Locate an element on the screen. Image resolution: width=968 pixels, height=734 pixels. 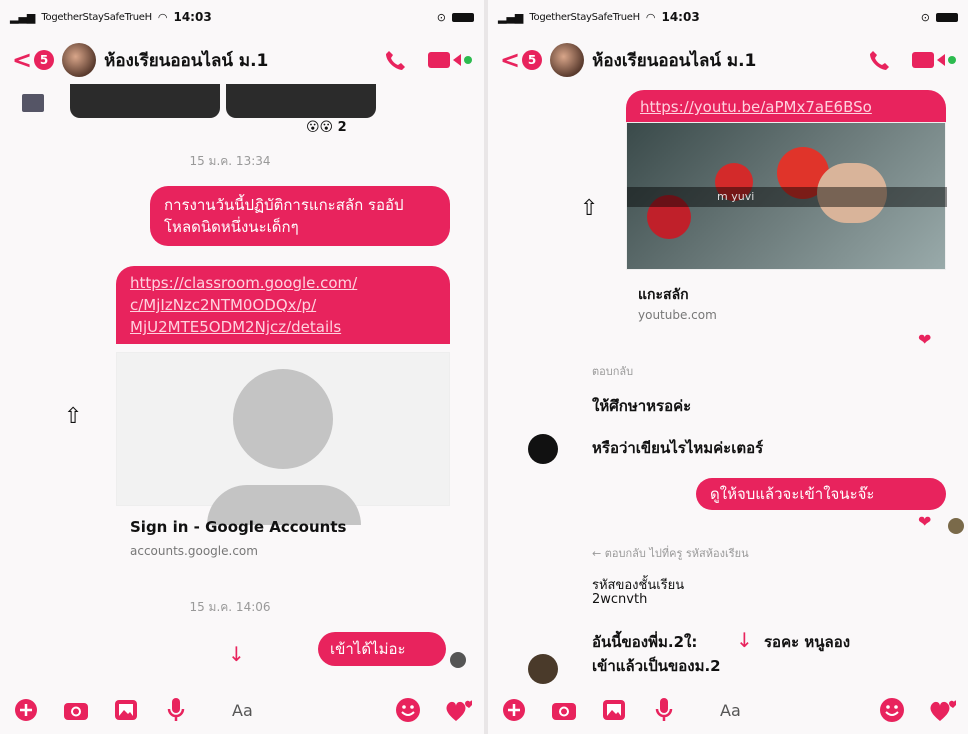
link-line: MjU2MTE5ODM2Njcz/details is located at coordinates (283, 327).